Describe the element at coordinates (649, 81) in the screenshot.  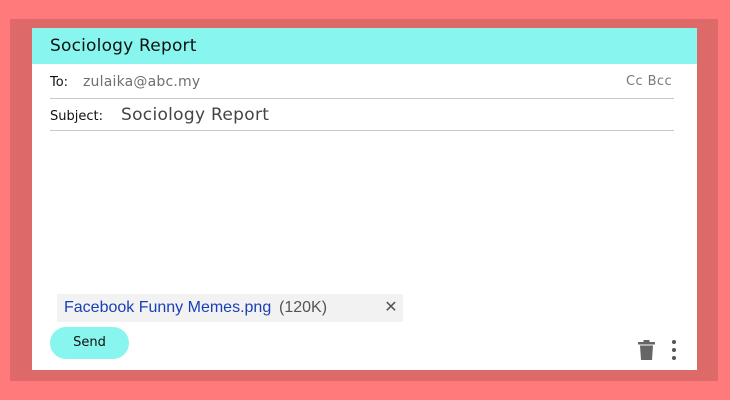
I see `cc-bcc-button: Cc Bcc` at that location.